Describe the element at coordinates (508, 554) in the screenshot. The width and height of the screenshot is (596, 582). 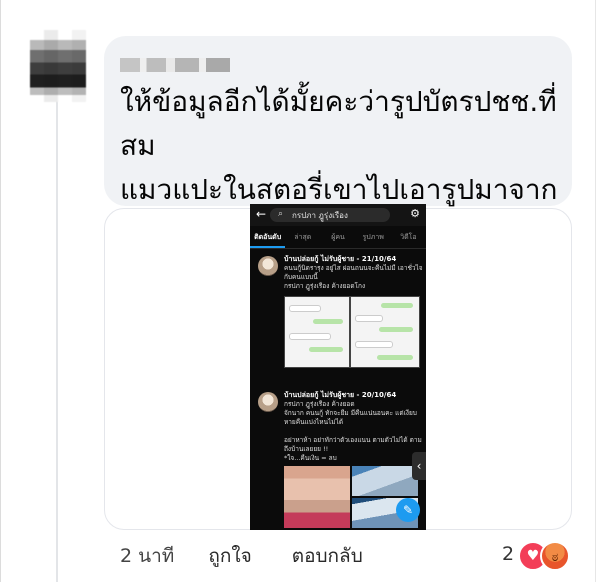
I see `reaction-count: 2` at that location.